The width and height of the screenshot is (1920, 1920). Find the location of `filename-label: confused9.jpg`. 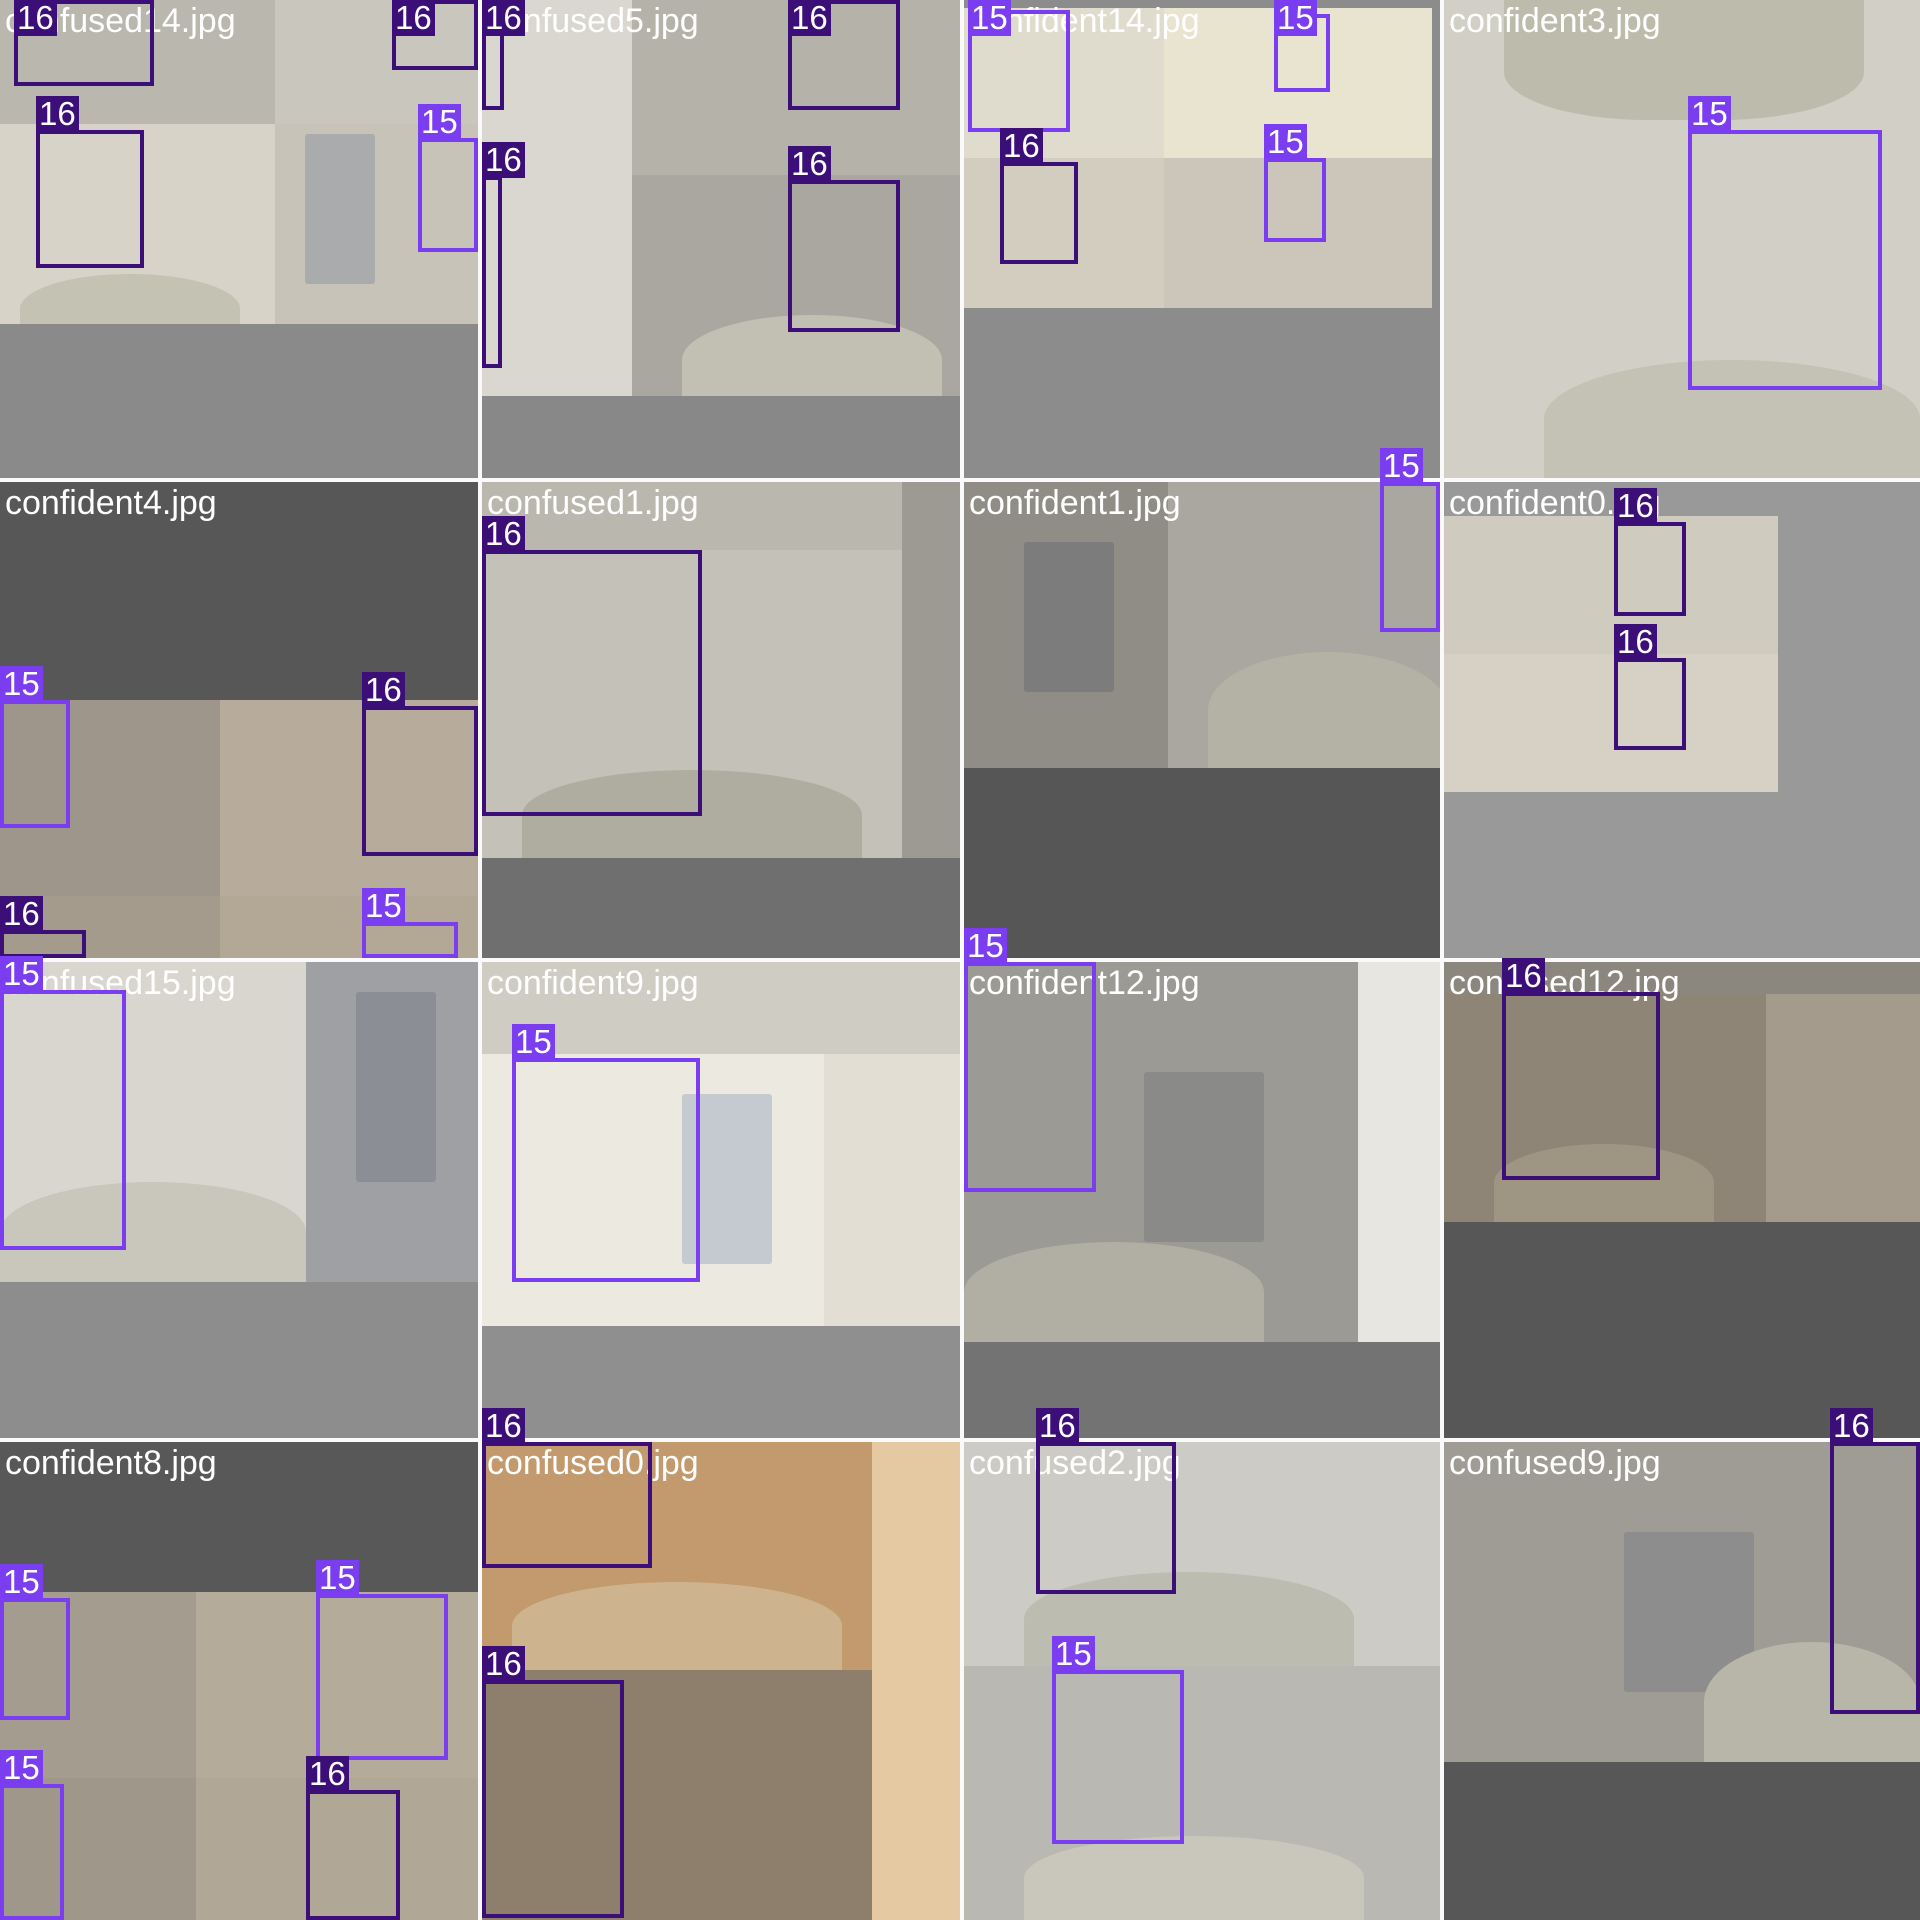

filename-label: confused9.jpg is located at coordinates (1555, 1463).